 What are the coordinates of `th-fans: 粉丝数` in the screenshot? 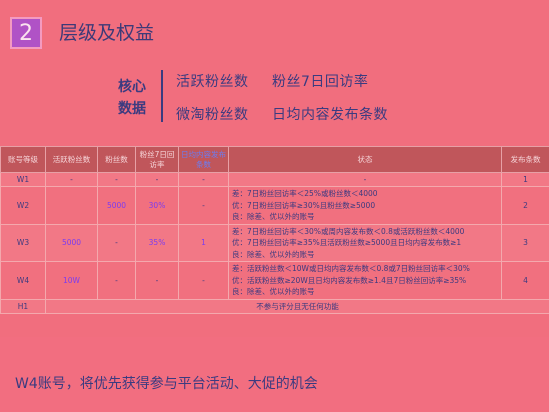 It's located at (116, 159).